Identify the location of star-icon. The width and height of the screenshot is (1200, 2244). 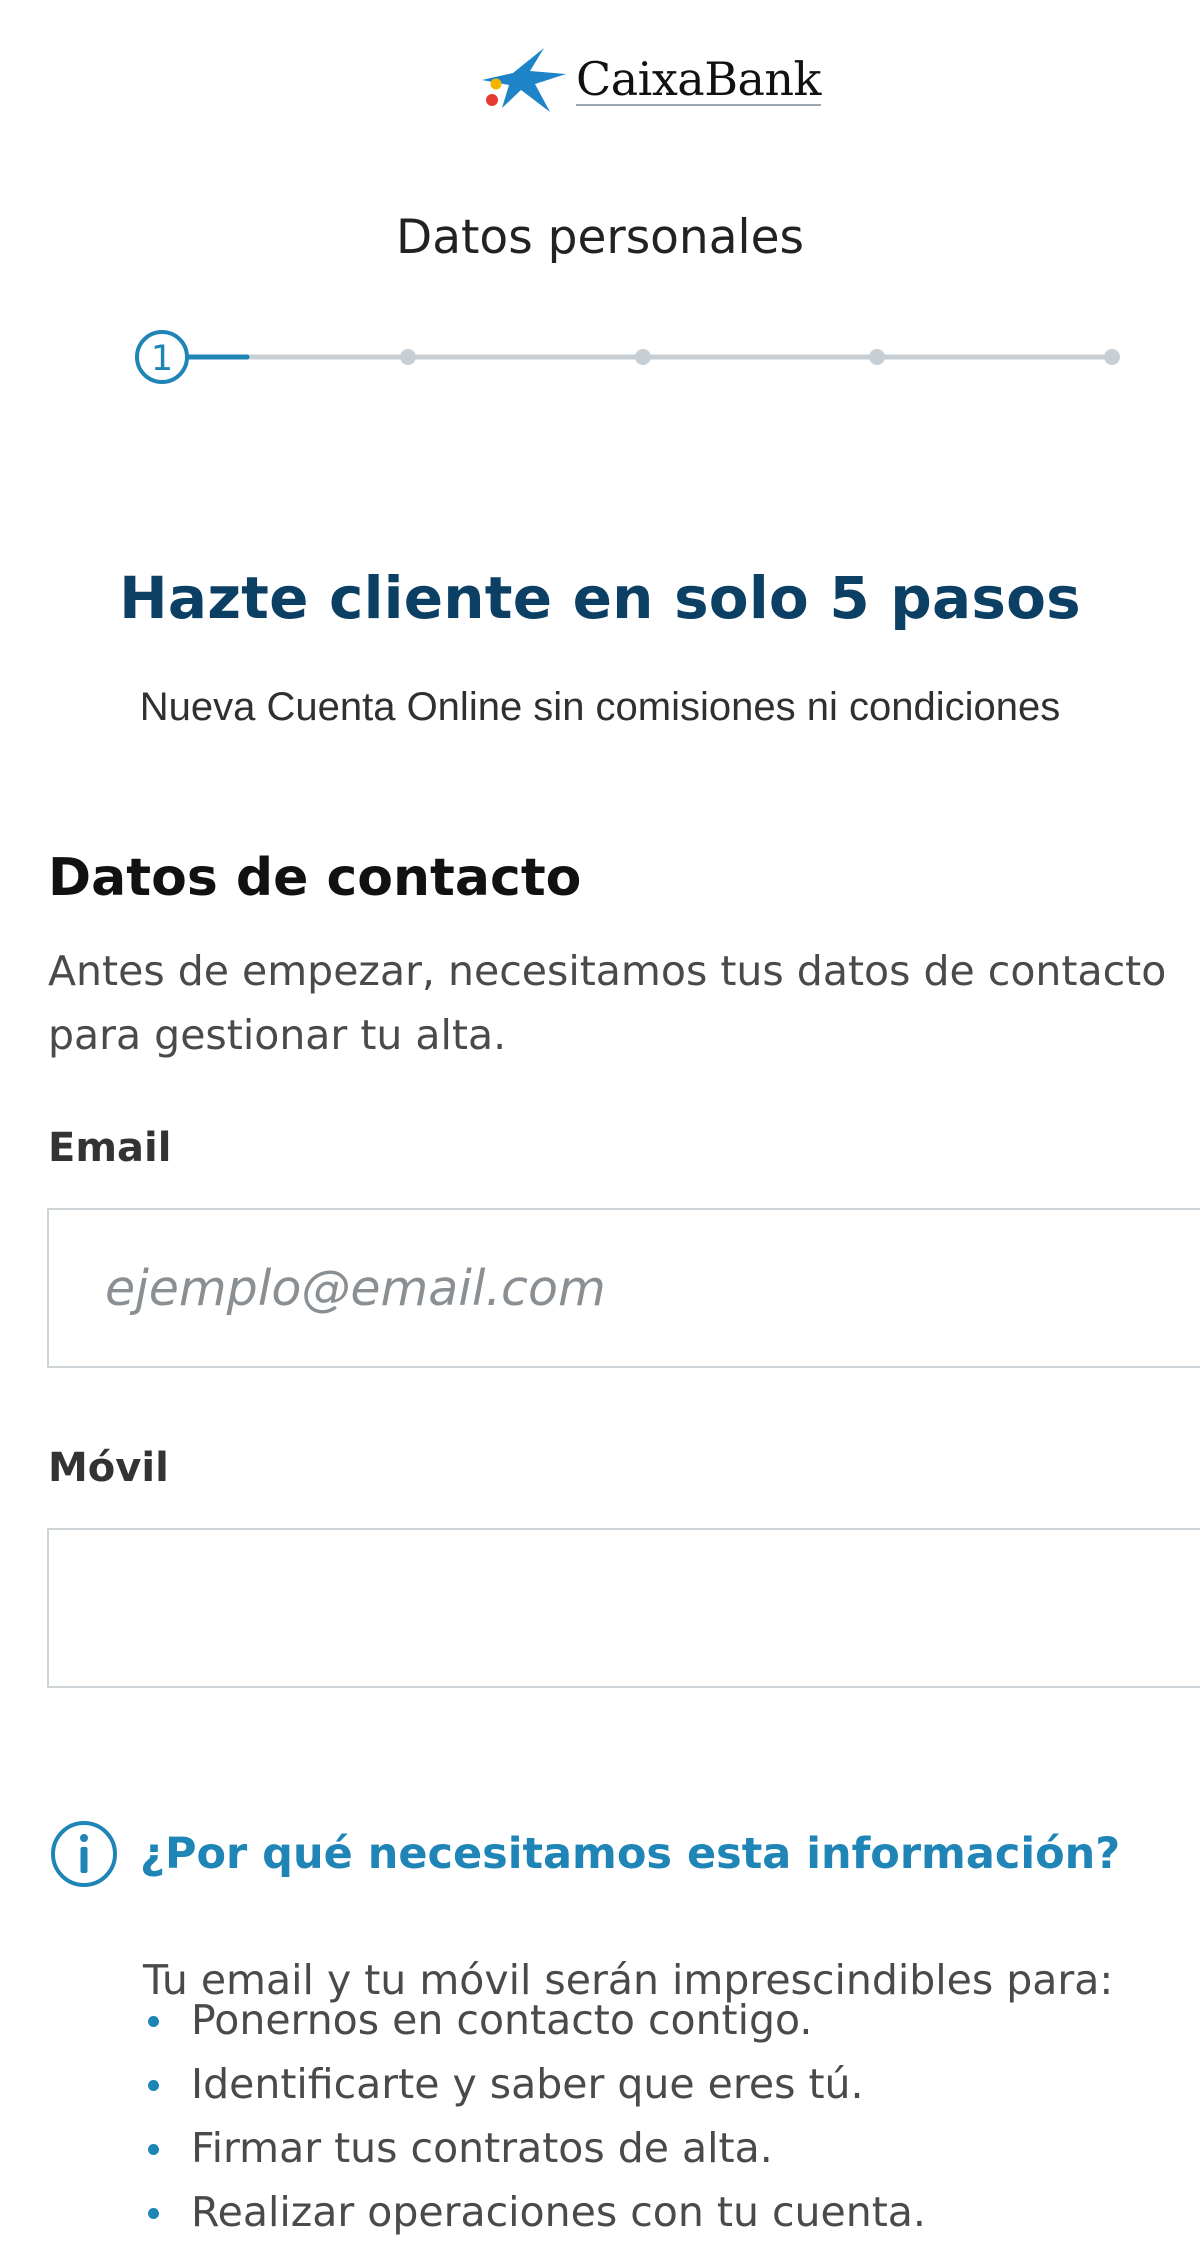
(524, 80).